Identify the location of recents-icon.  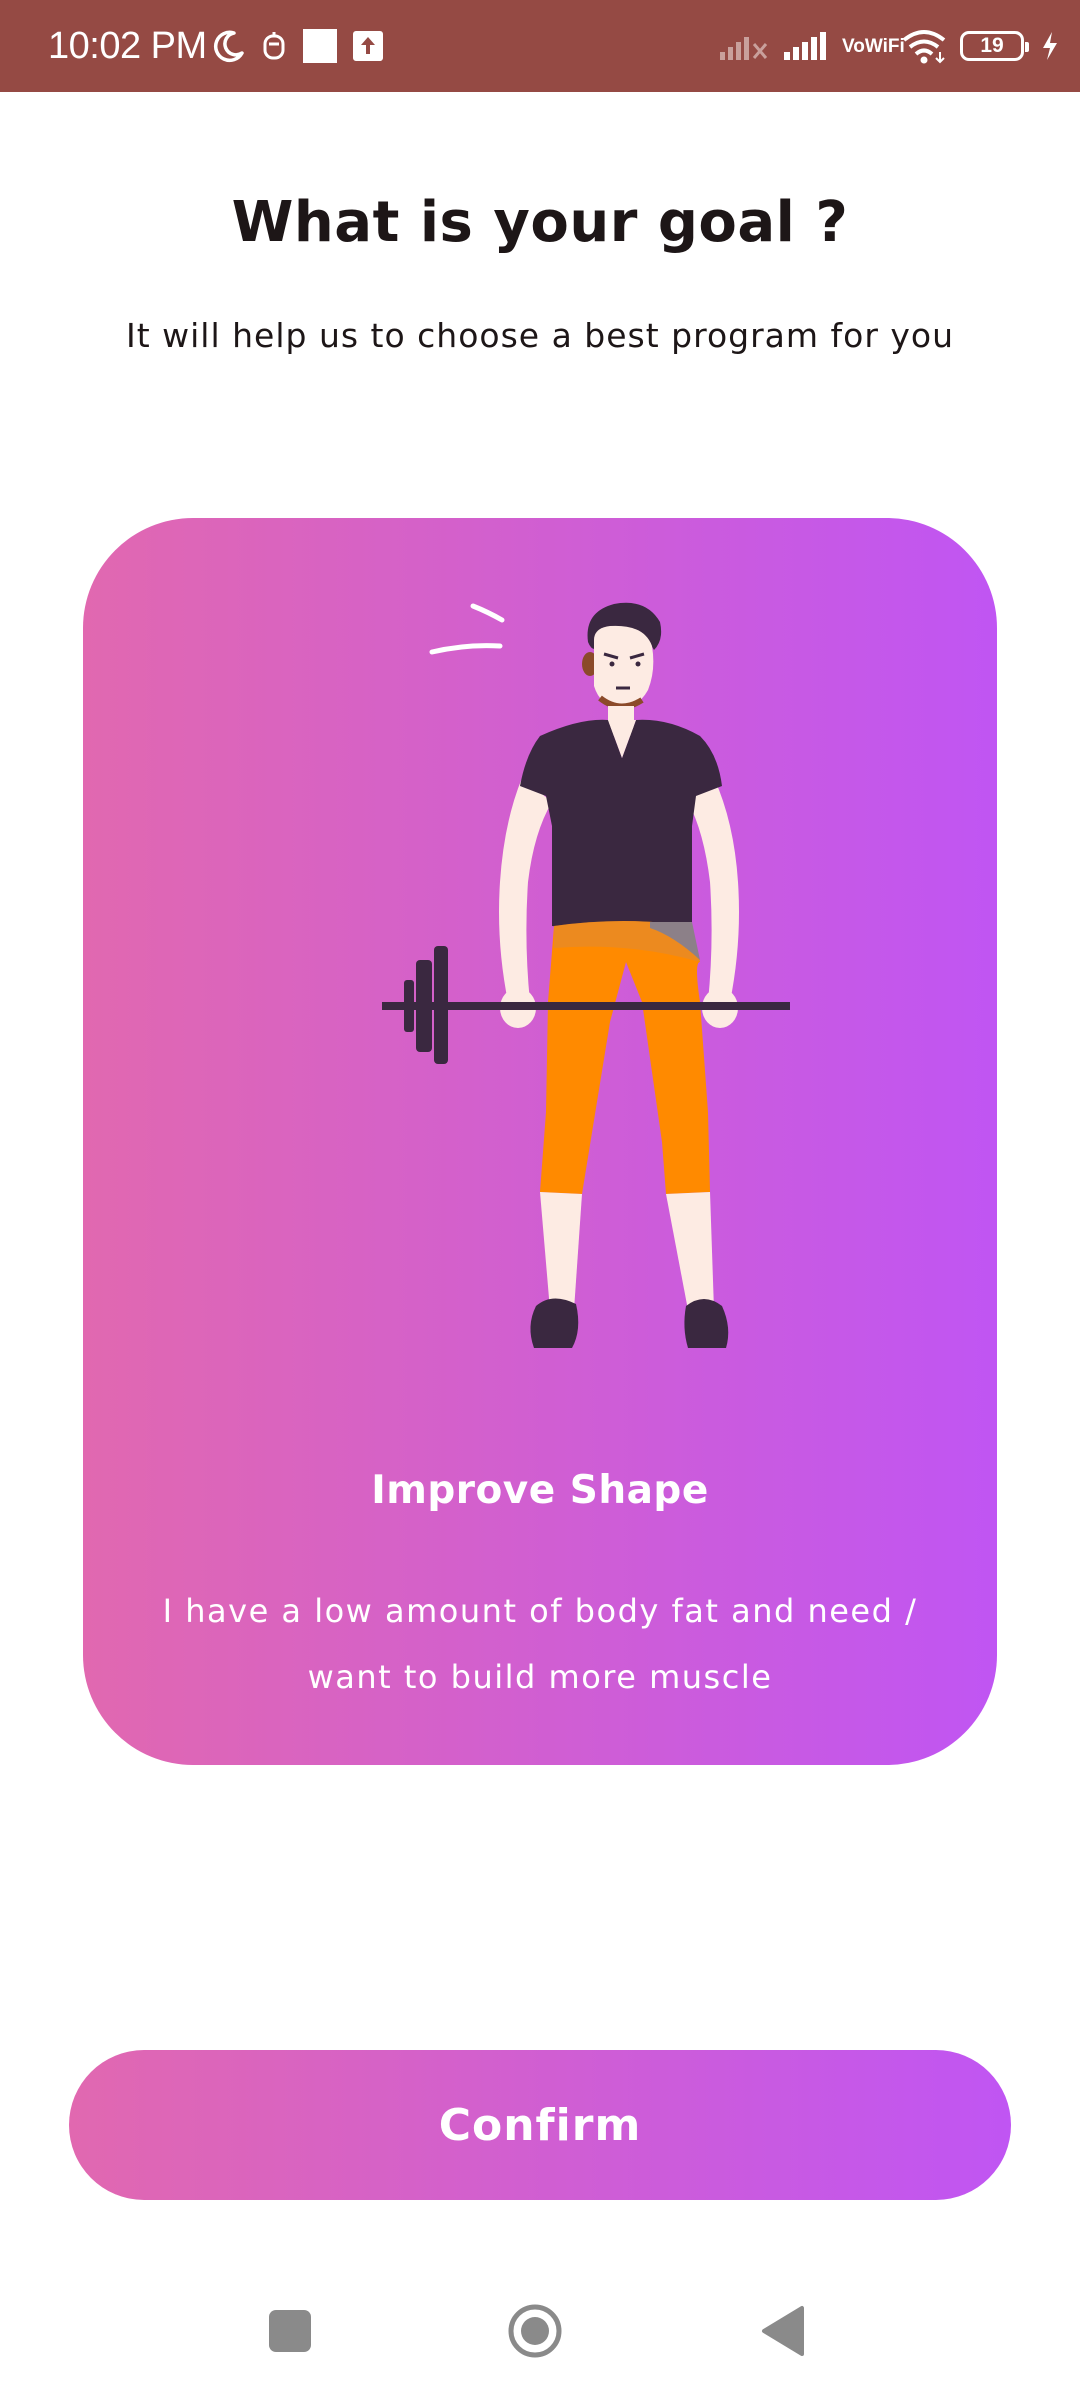
(290, 2331).